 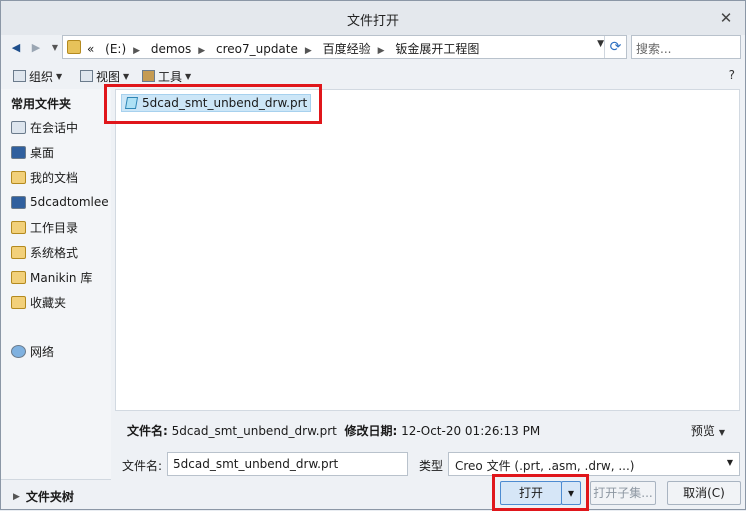 What do you see at coordinates (171, 49) in the screenshot?
I see `breadcrumb-demos: demos` at bounding box center [171, 49].